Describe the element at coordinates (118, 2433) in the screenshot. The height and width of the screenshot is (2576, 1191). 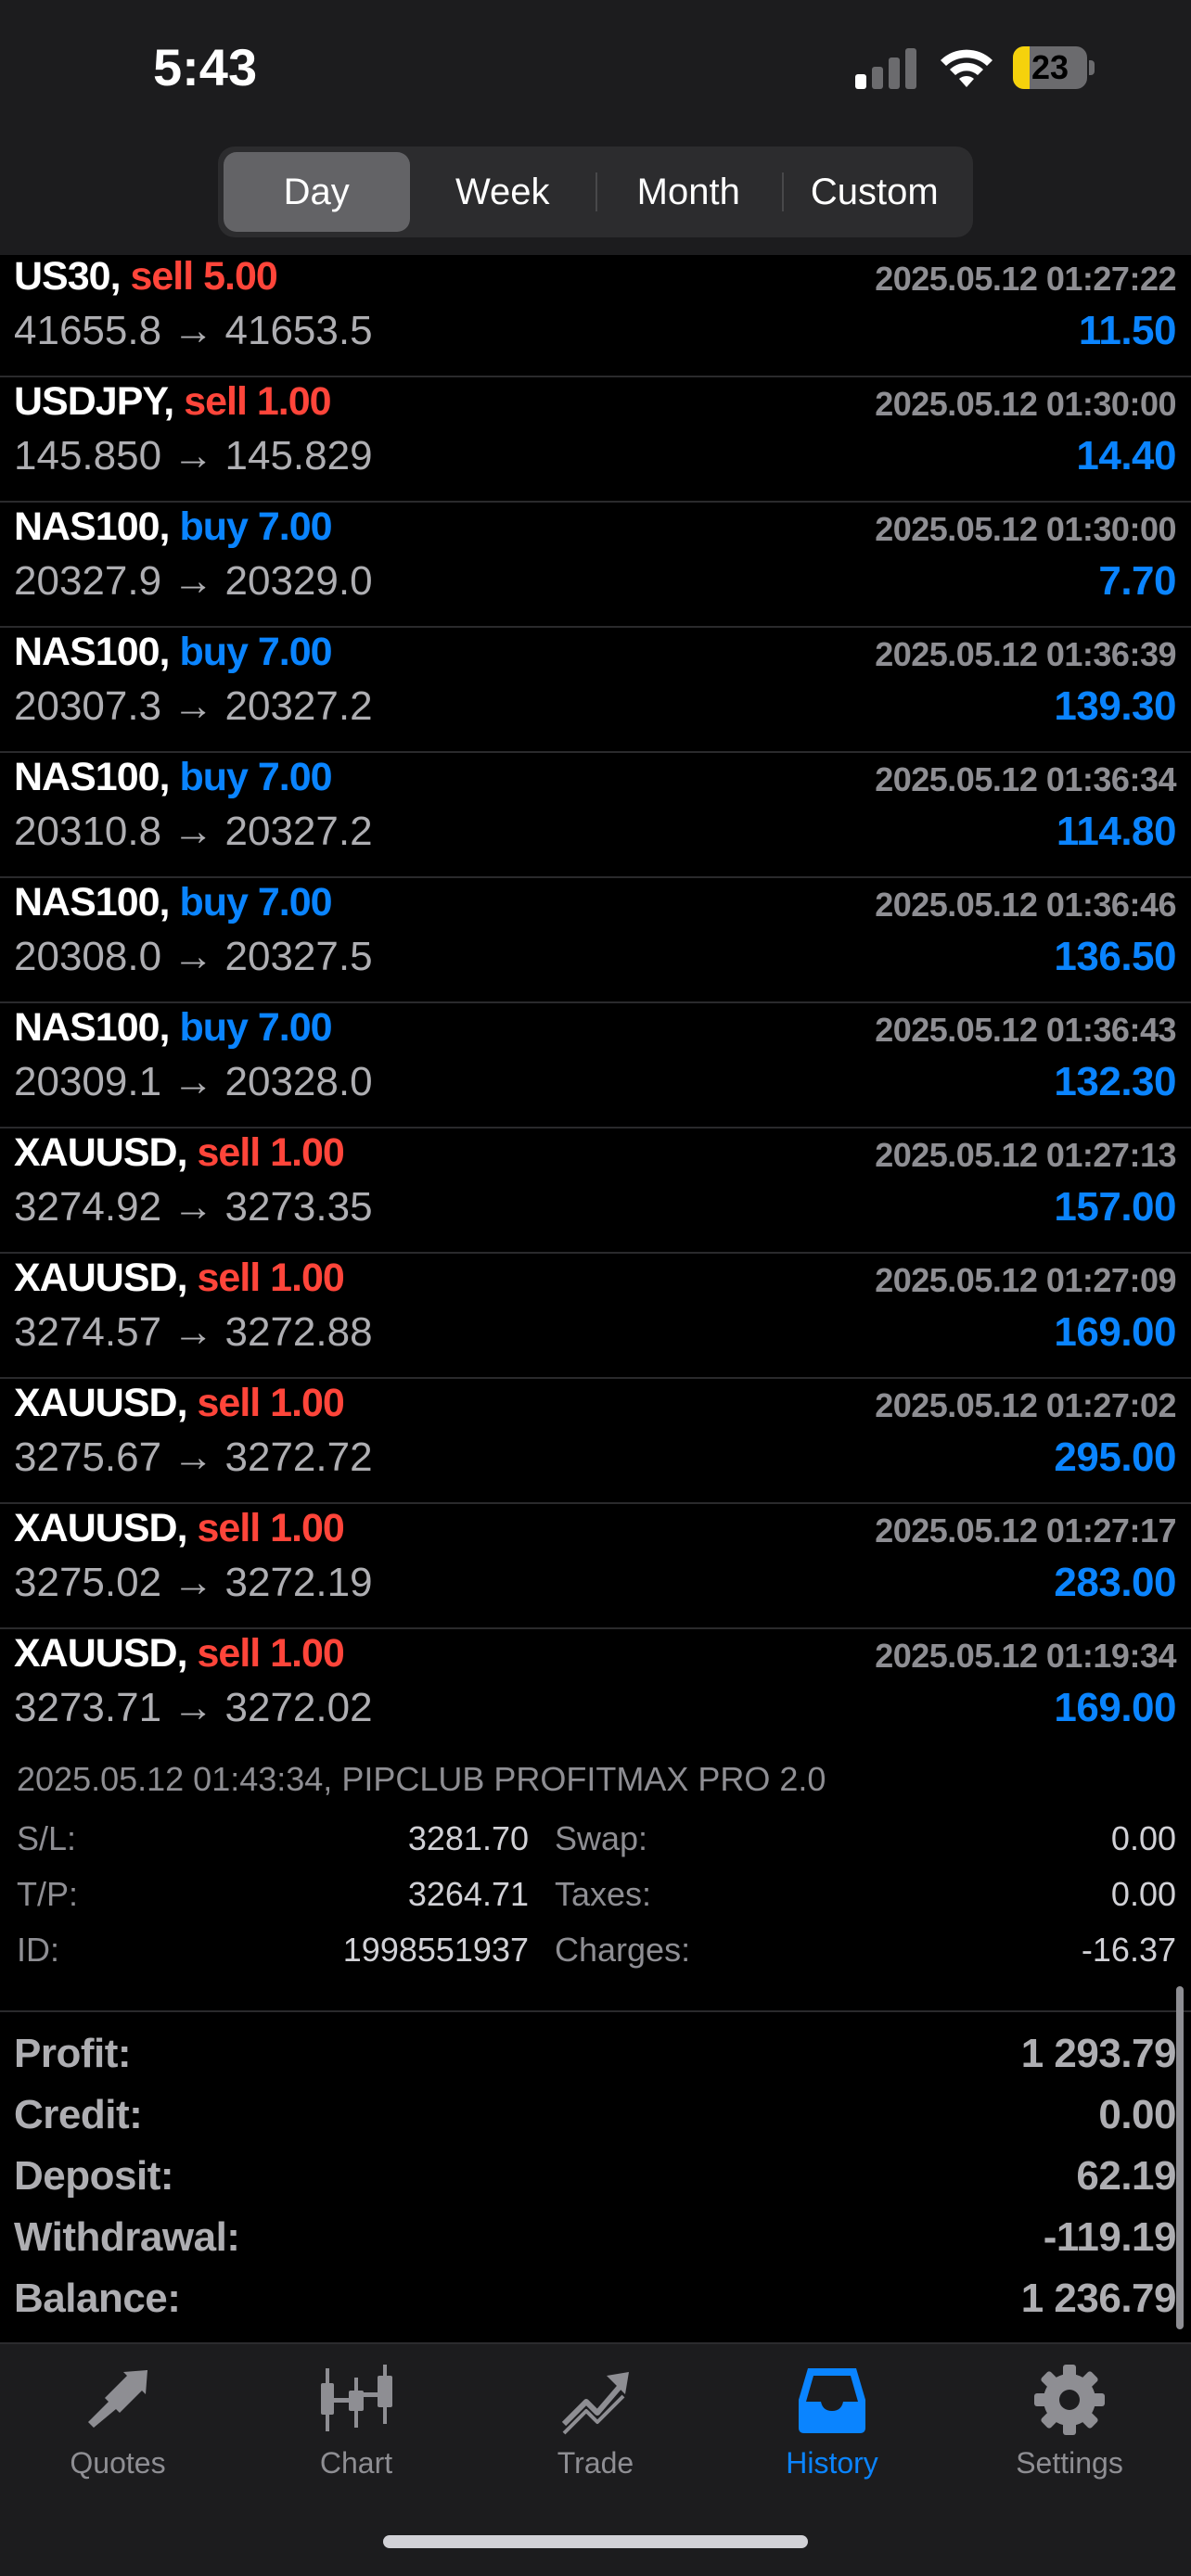
I see `tab-quotes: Quotes` at that location.